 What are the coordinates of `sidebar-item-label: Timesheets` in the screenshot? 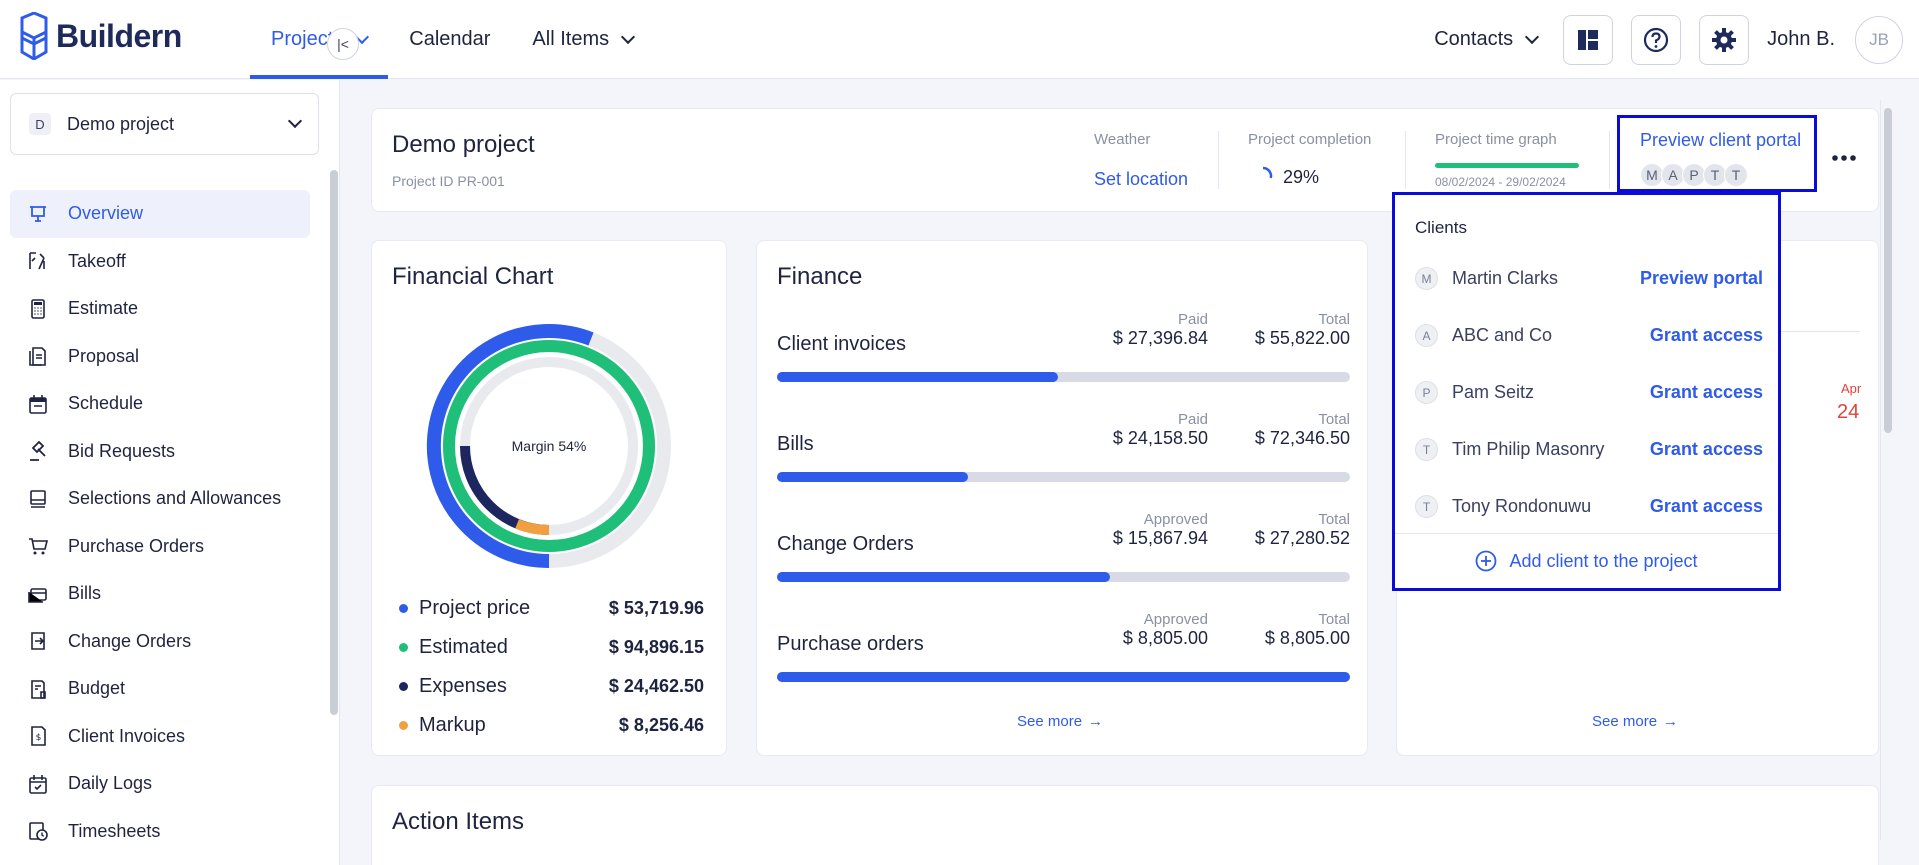 It's located at (114, 830).